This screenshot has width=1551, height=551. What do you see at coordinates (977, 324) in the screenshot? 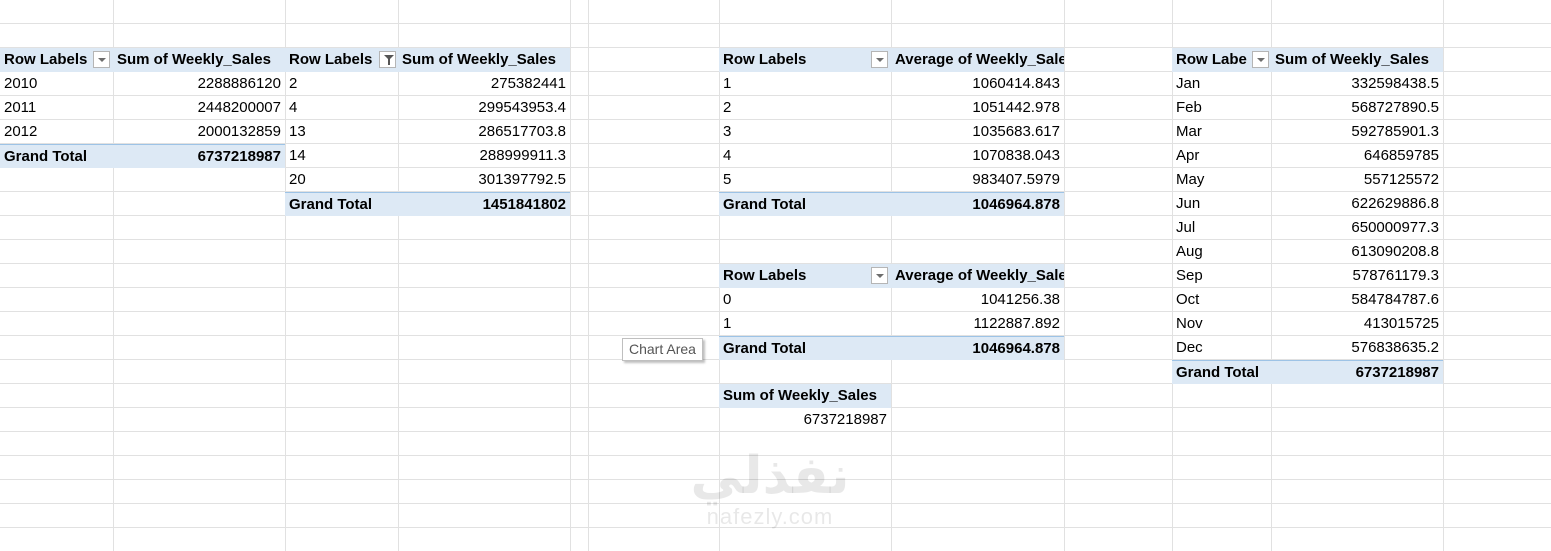
I see `row-value: 1122887.892` at bounding box center [977, 324].